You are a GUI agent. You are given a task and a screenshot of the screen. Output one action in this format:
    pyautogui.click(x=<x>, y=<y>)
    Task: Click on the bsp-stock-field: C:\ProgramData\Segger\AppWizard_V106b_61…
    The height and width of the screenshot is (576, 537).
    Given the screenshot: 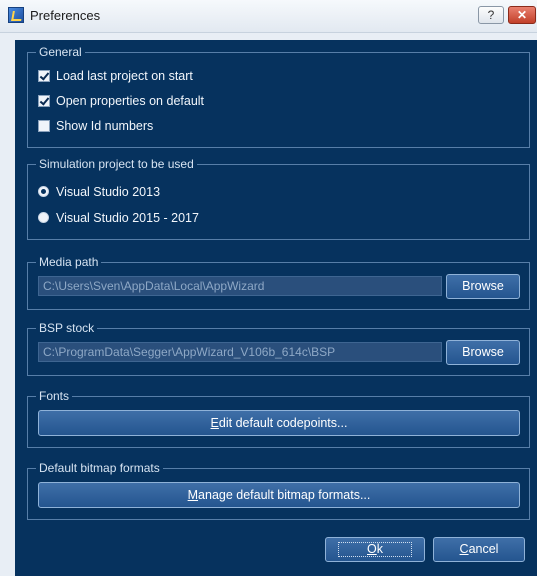 What is the action you would take?
    pyautogui.click(x=240, y=352)
    